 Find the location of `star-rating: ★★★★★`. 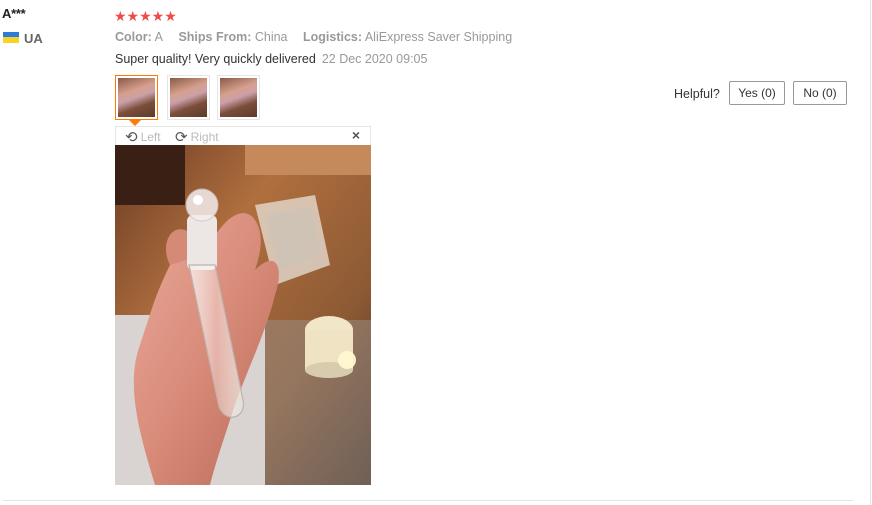

star-rating: ★★★★★ is located at coordinates (145, 16).